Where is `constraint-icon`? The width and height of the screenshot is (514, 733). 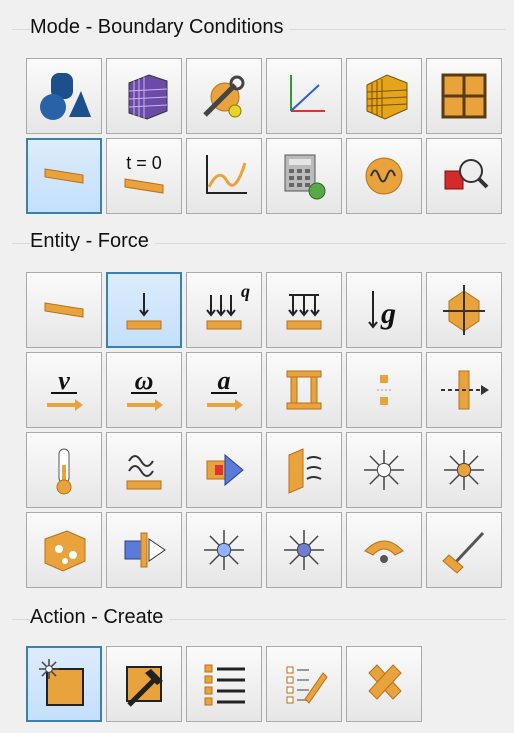
constraint-icon is located at coordinates (464, 310).